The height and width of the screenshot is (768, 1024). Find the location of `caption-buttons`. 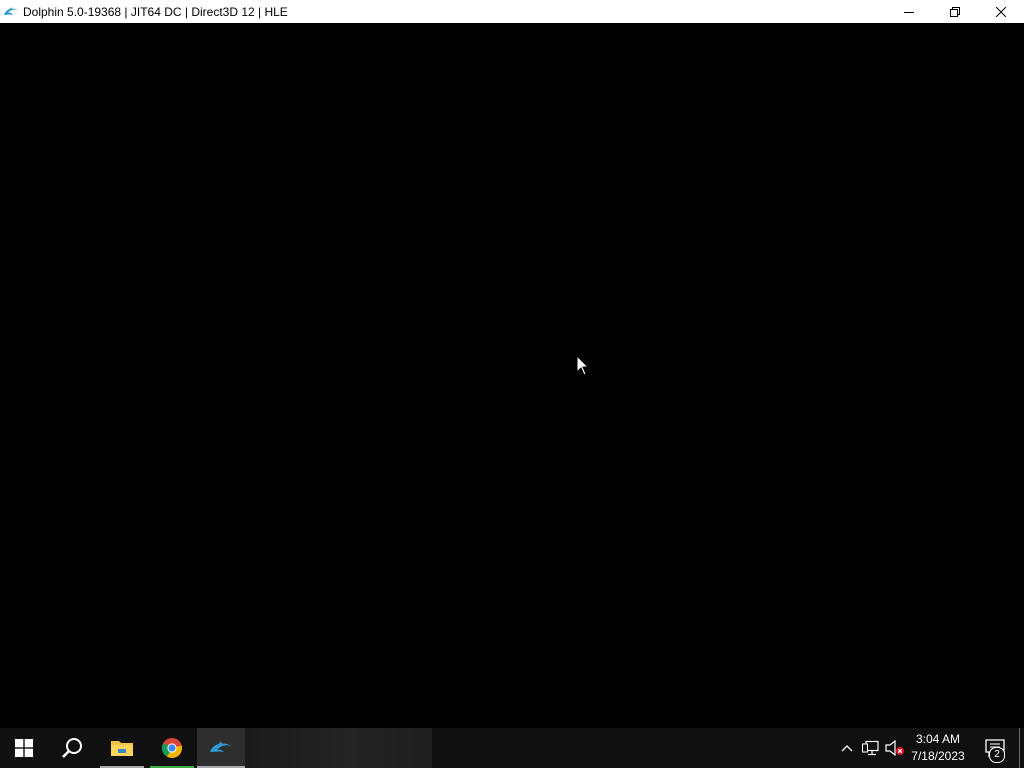

caption-buttons is located at coordinates (955, 11).